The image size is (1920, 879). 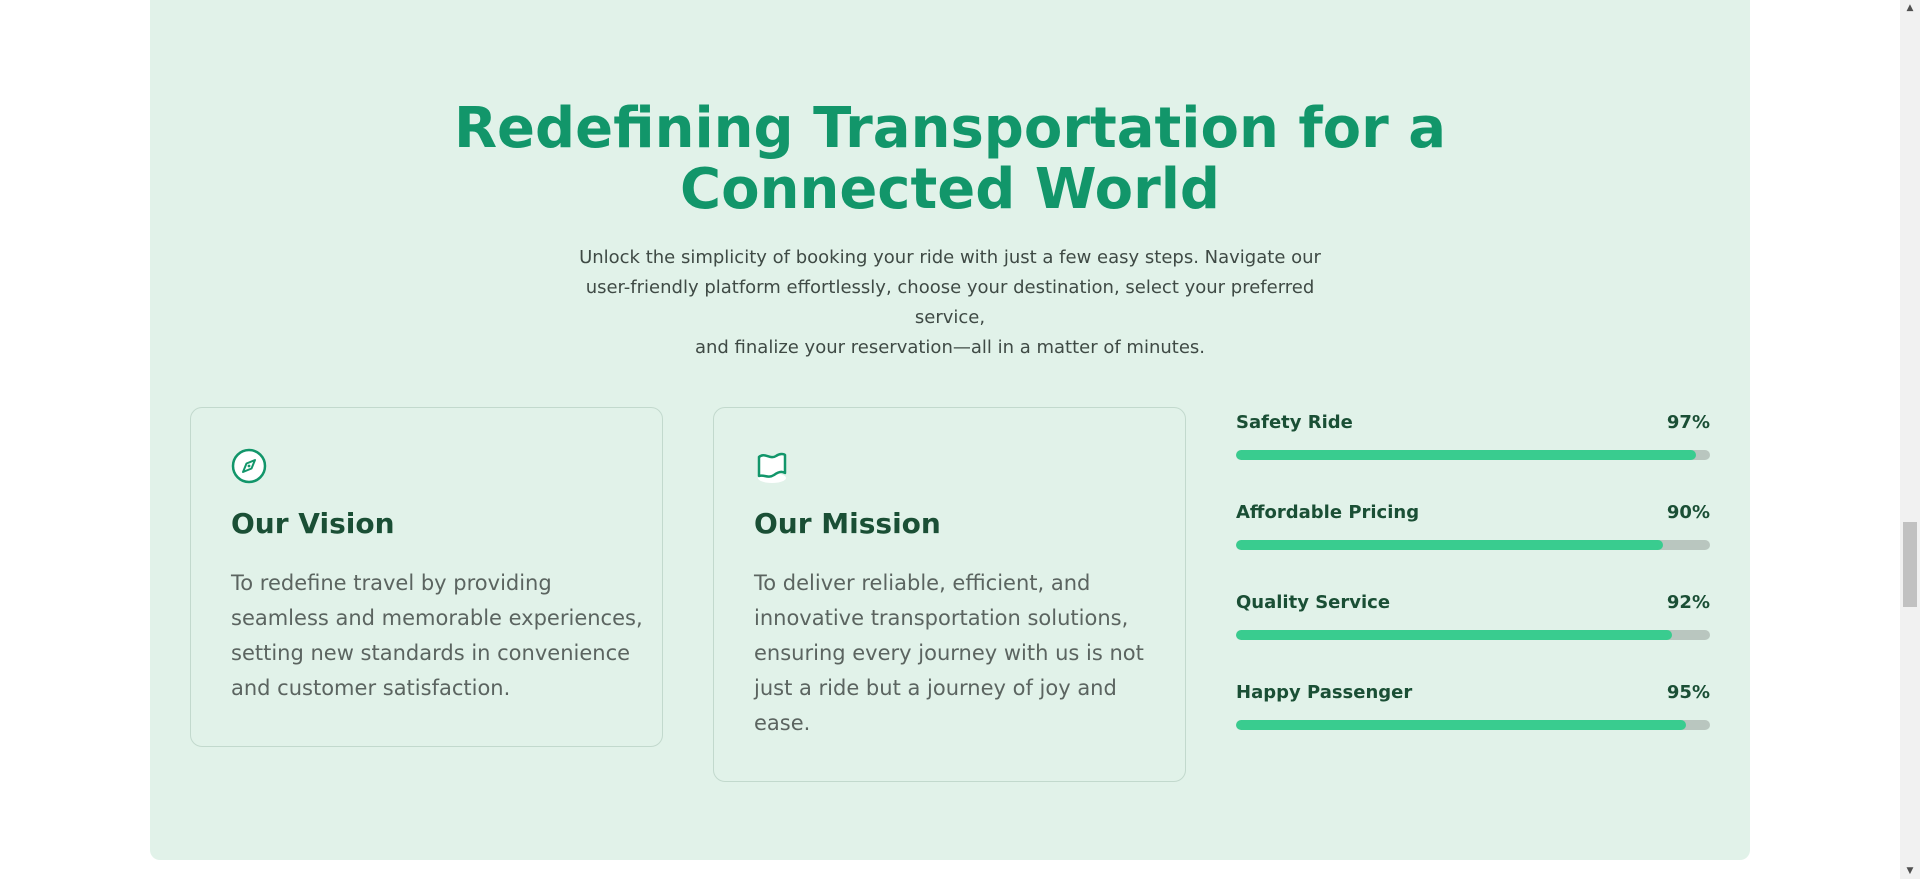 I want to click on stat-happy-passenger: Happy Passenger 95%, so click(x=1473, y=722).